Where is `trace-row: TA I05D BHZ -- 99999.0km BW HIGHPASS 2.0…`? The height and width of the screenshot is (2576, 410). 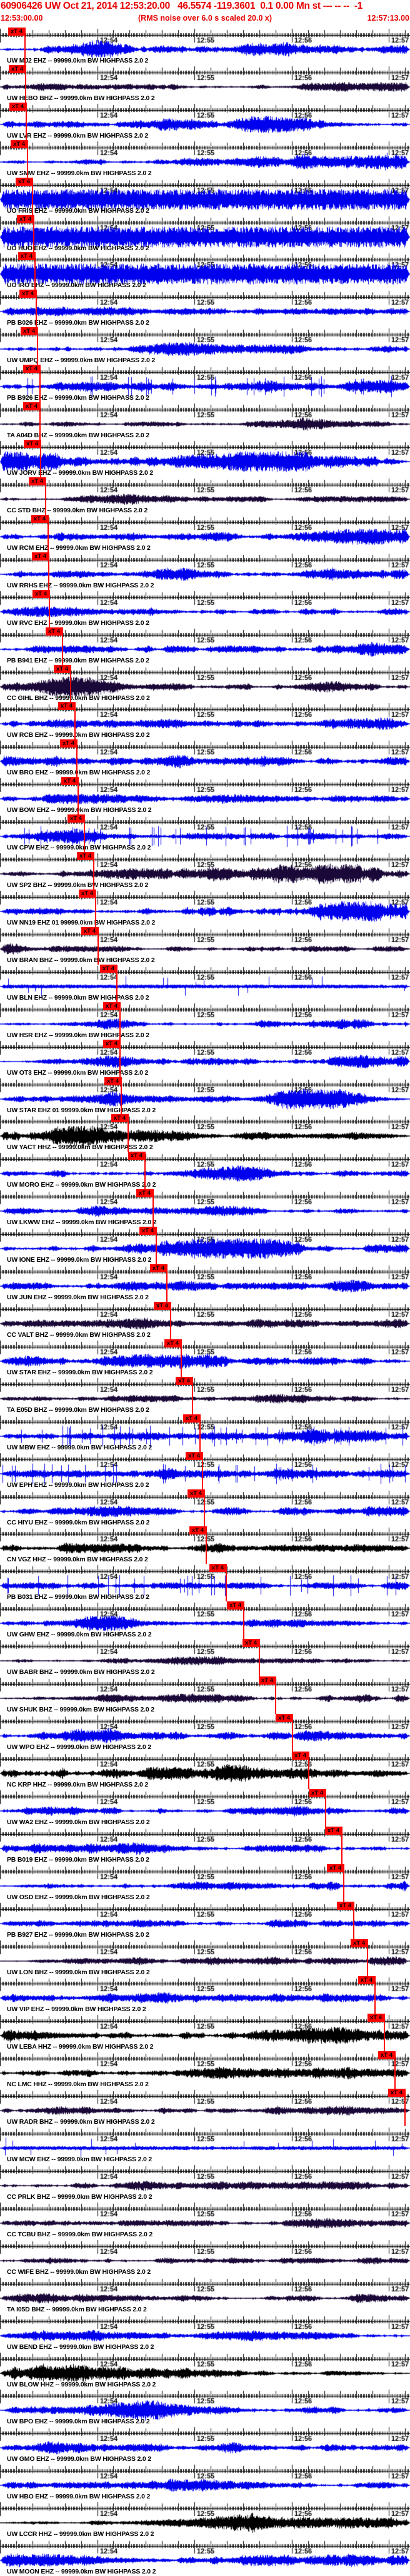 trace-row: TA I05D BHZ -- 99999.0km BW HIGHPASS 2.0… is located at coordinates (205, 2295).